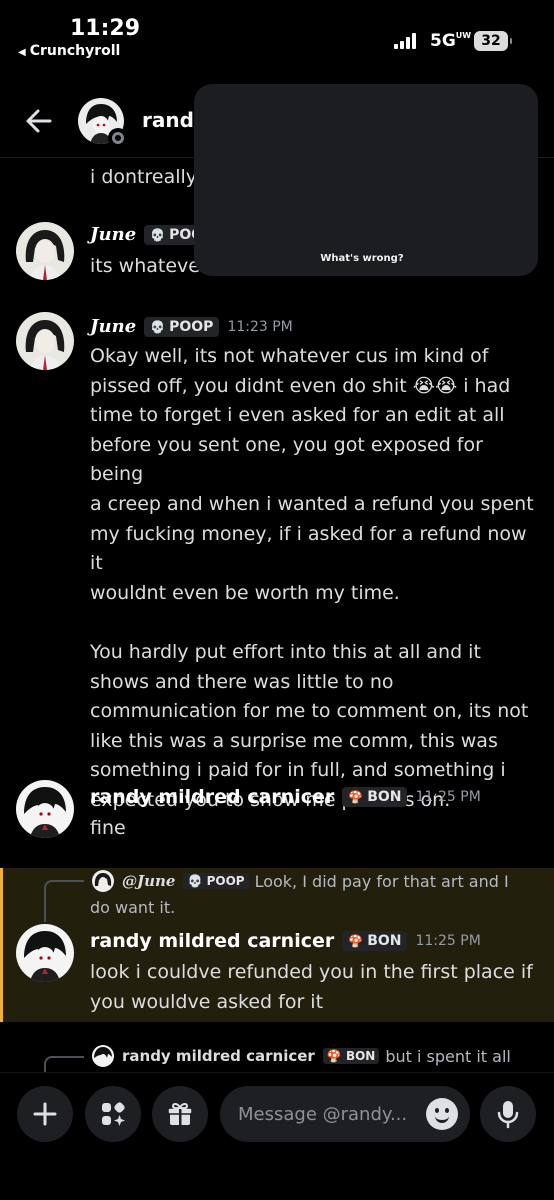 This screenshot has width=554, height=1200. What do you see at coordinates (435, 385) in the screenshot?
I see `crying-emoji: 😭😭` at bounding box center [435, 385].